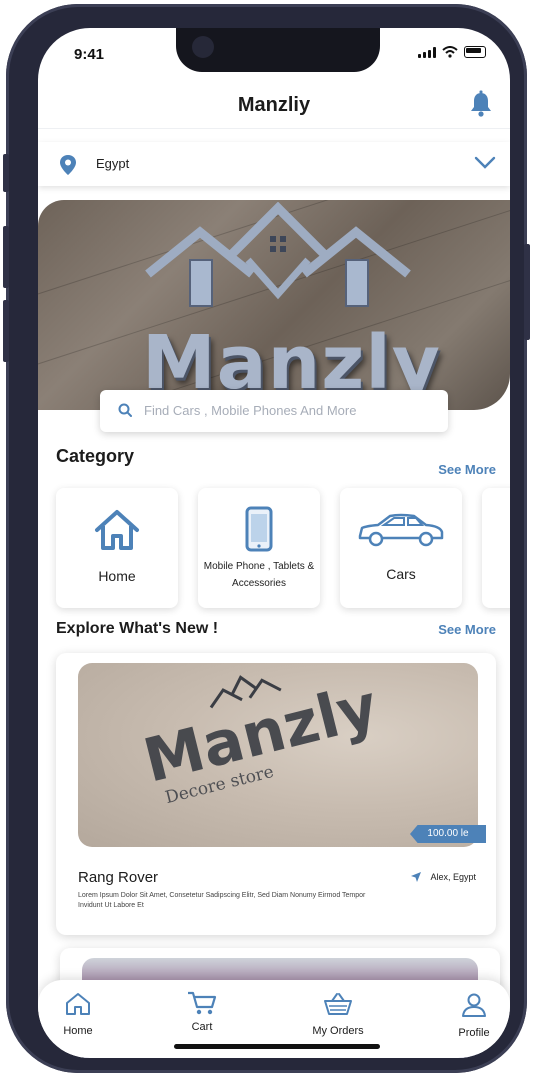  What do you see at coordinates (113, 163) in the screenshot?
I see `location-value: Egypt` at bounding box center [113, 163].